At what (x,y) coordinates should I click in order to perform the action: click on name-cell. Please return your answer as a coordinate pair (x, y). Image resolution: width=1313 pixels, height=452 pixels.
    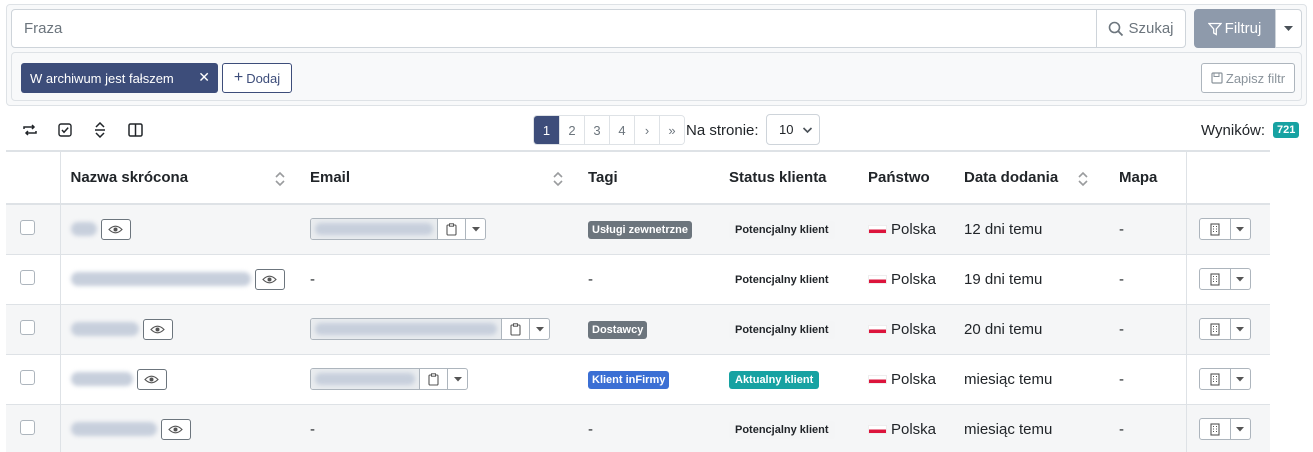
    Looking at the image, I should click on (179, 428).